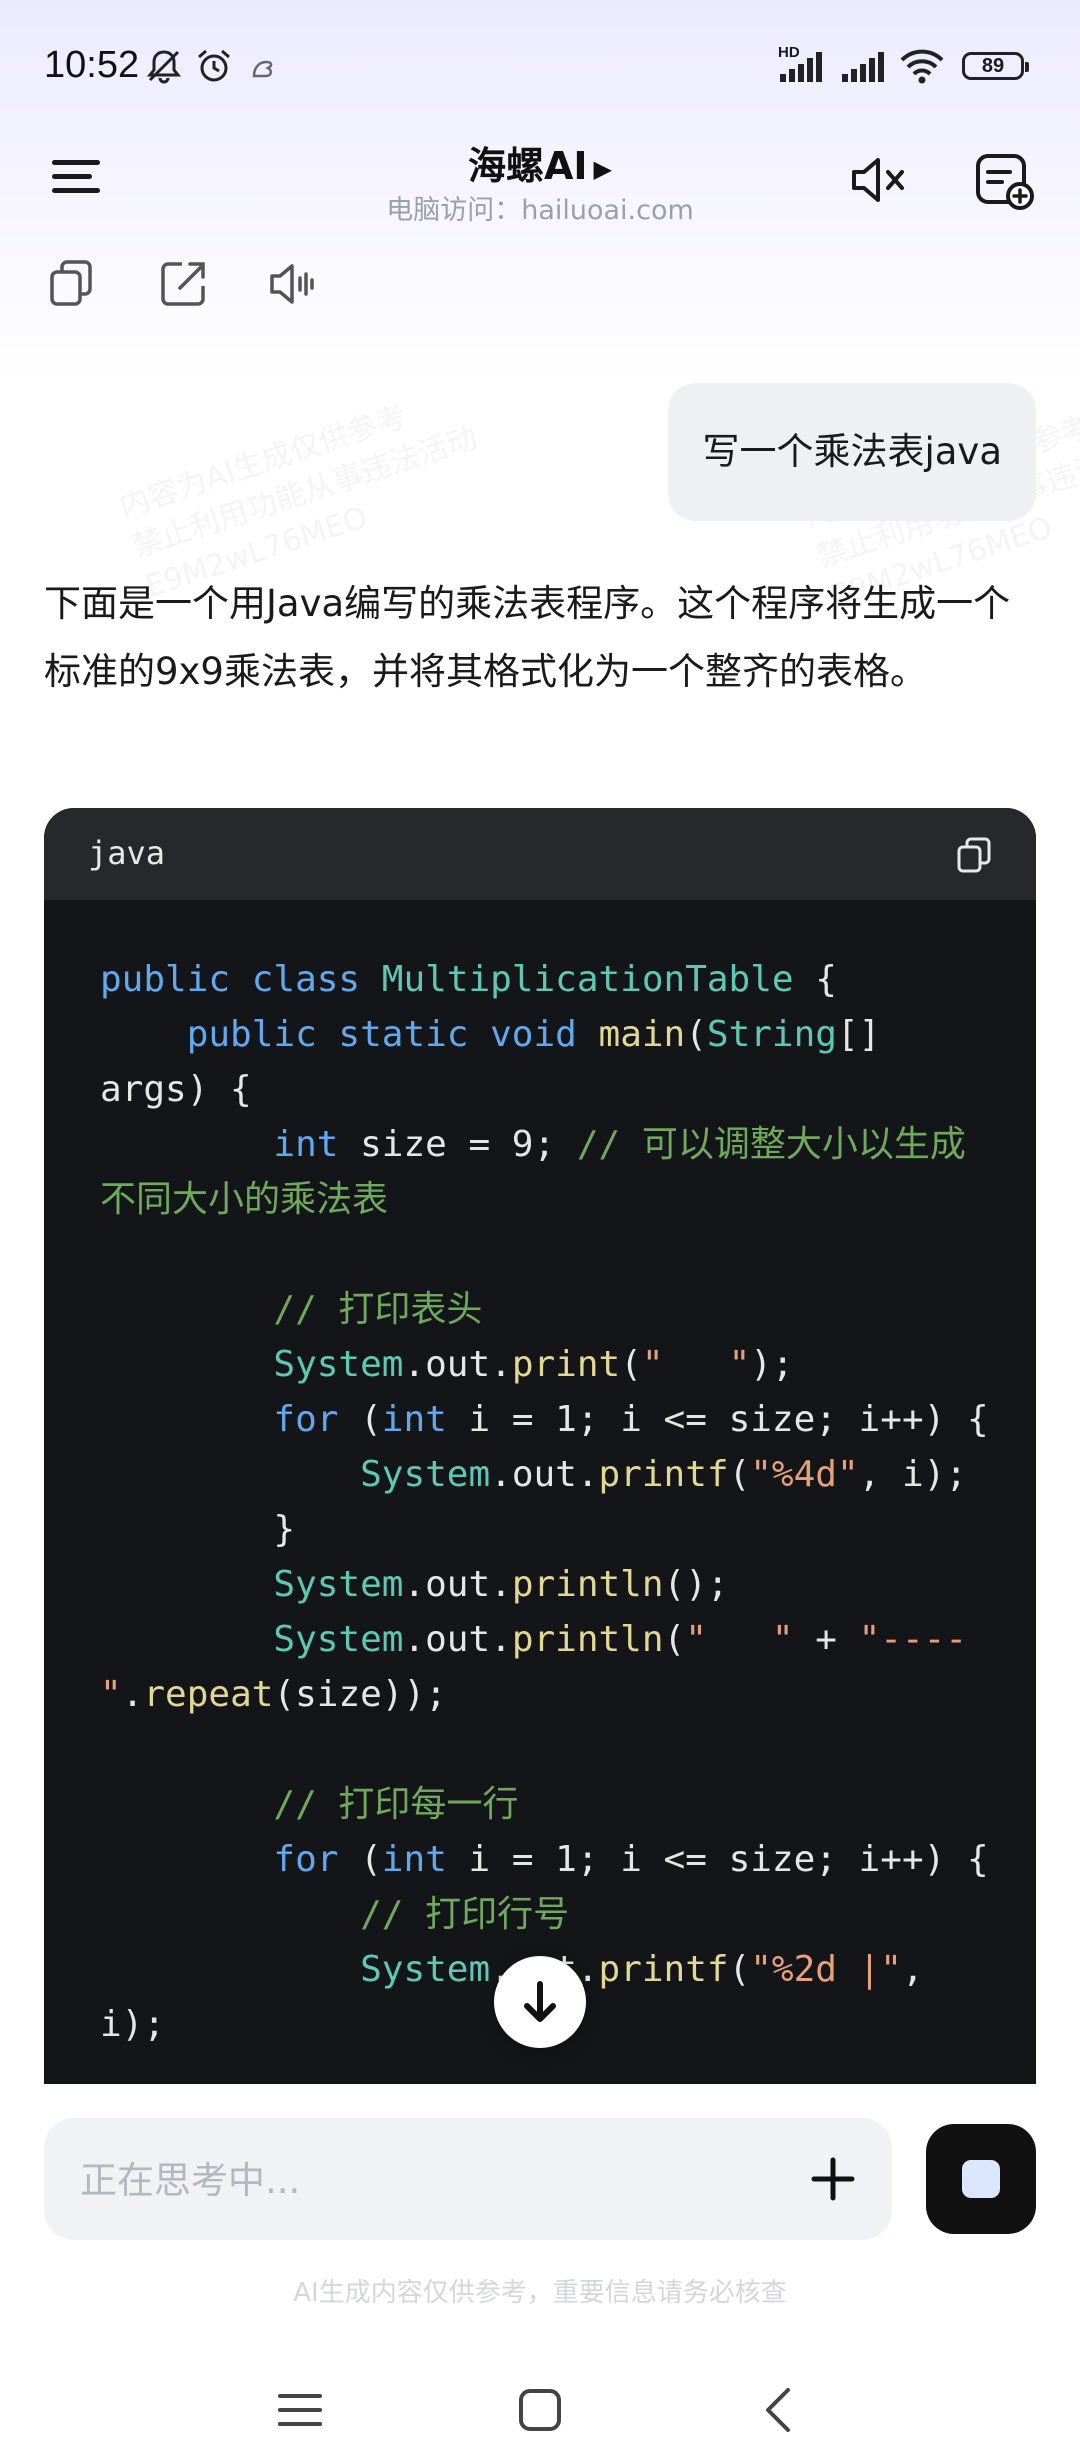  Describe the element at coordinates (198, 1529) in the screenshot. I see `code-token: }` at that location.